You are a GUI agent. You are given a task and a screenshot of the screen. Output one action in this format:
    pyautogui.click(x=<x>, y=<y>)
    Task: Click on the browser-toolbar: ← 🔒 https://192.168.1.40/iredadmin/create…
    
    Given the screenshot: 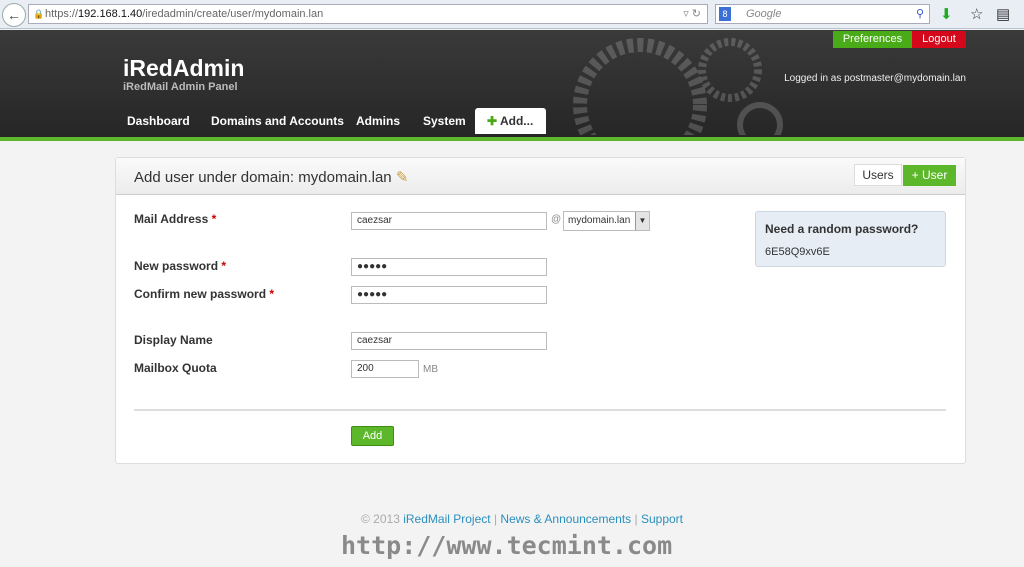 What is the action you would take?
    pyautogui.click(x=512, y=14)
    